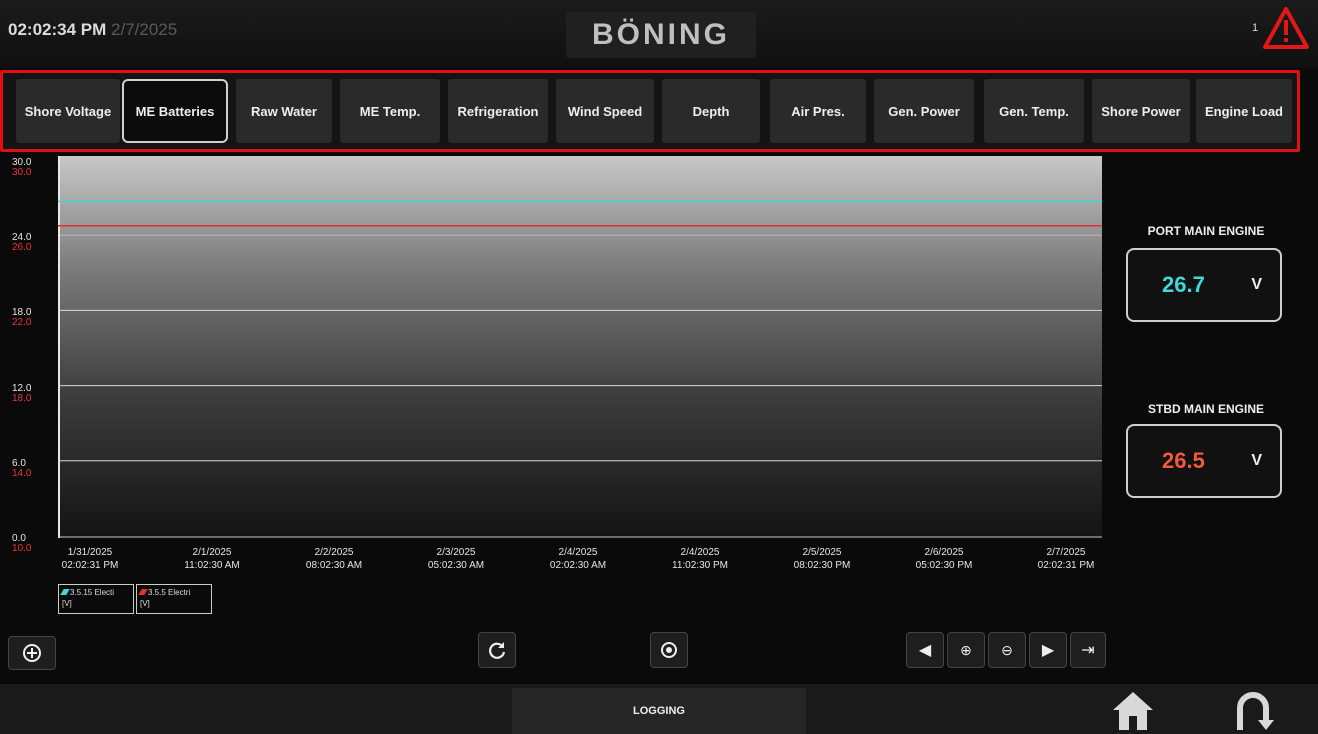 The width and height of the screenshot is (1318, 734). I want to click on x-tick-label: 2/4/2025 02:02:30 AM, so click(578, 559).